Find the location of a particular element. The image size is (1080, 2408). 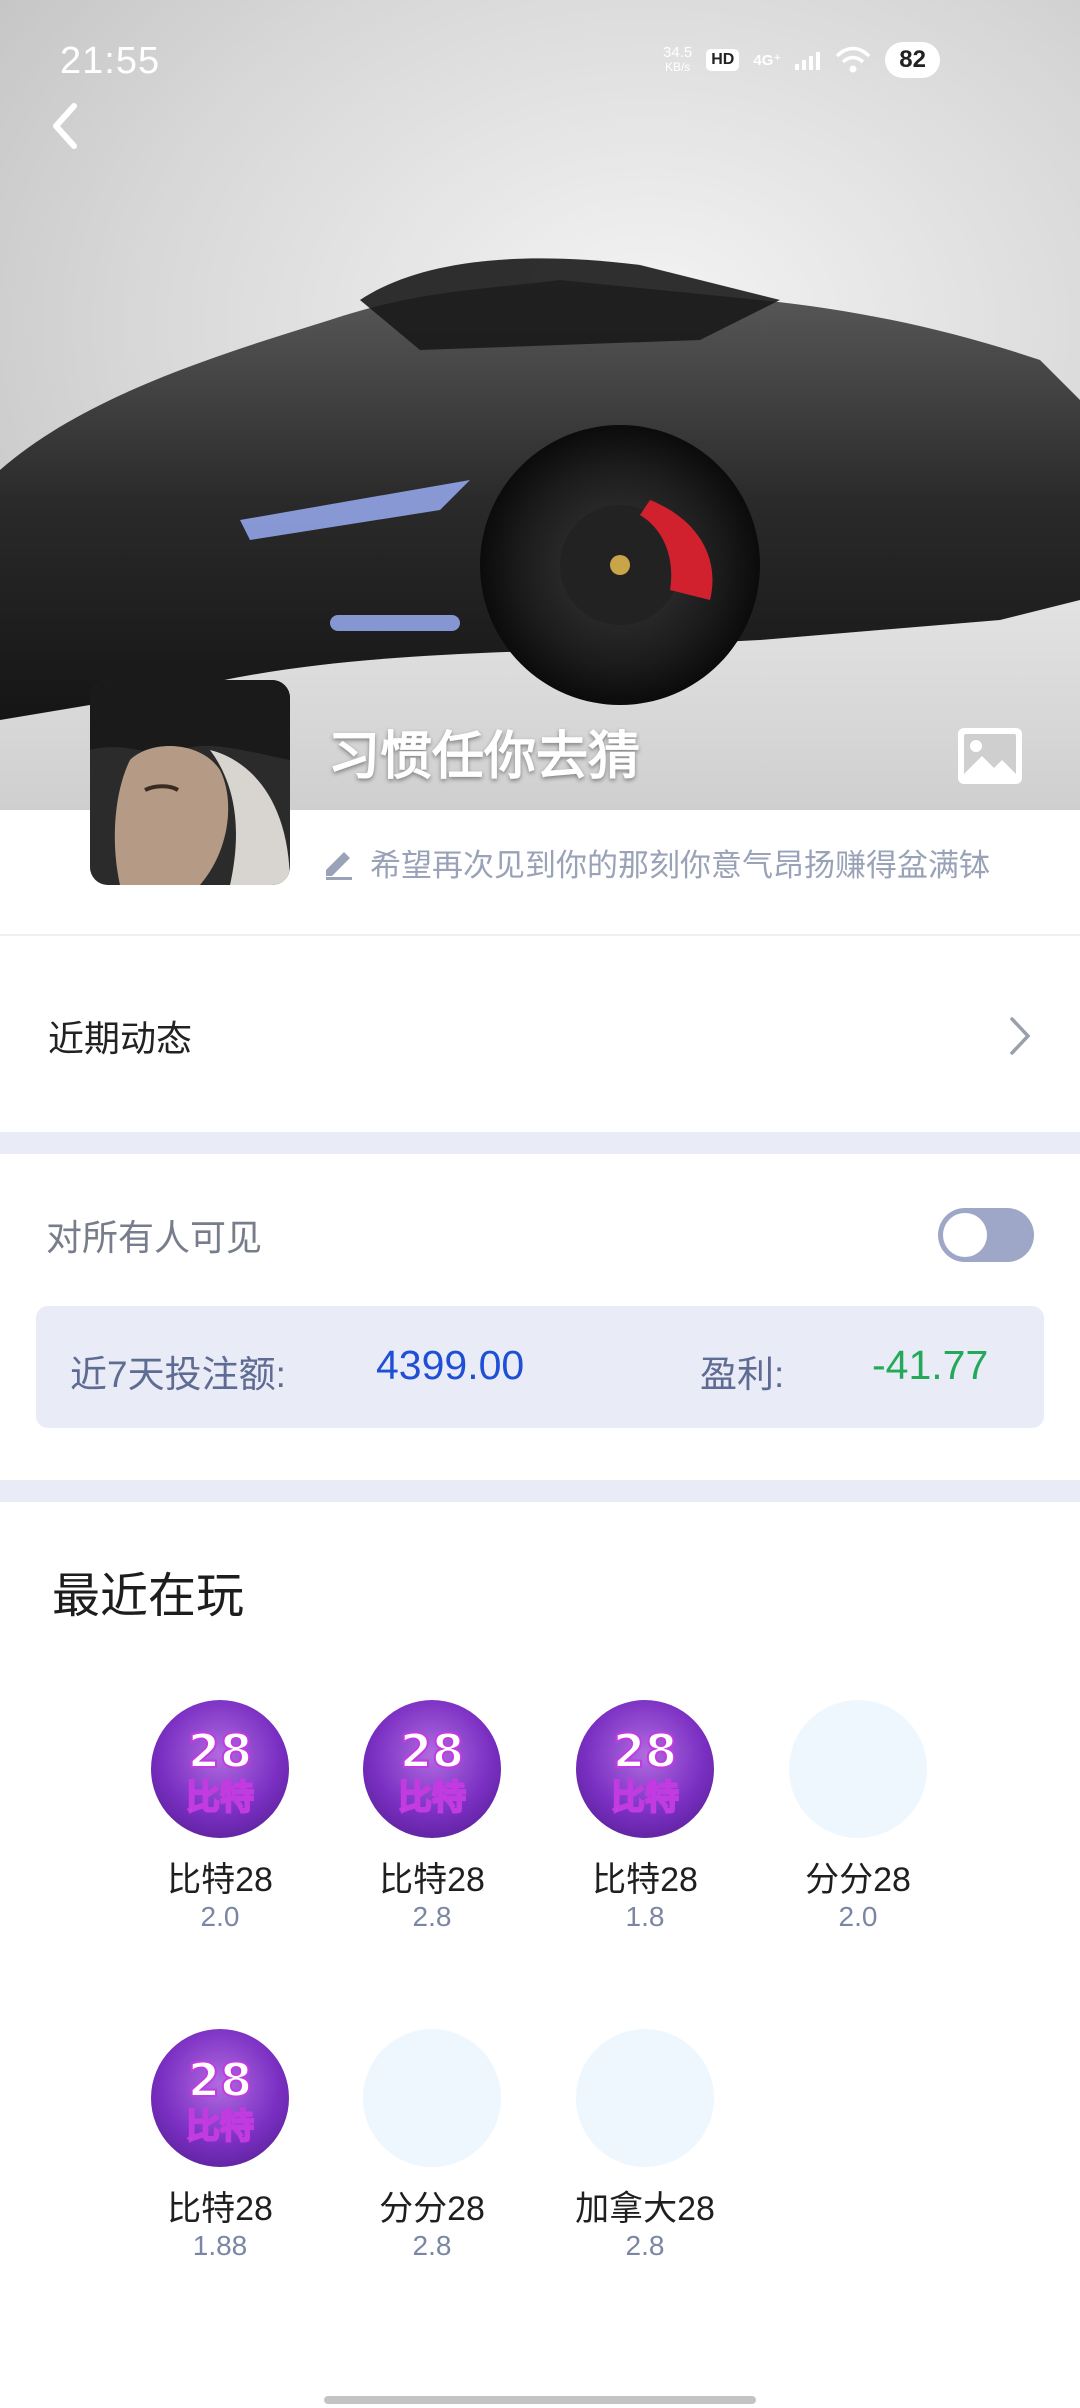

network-speed-value: 34.5 is located at coordinates (678, 52).